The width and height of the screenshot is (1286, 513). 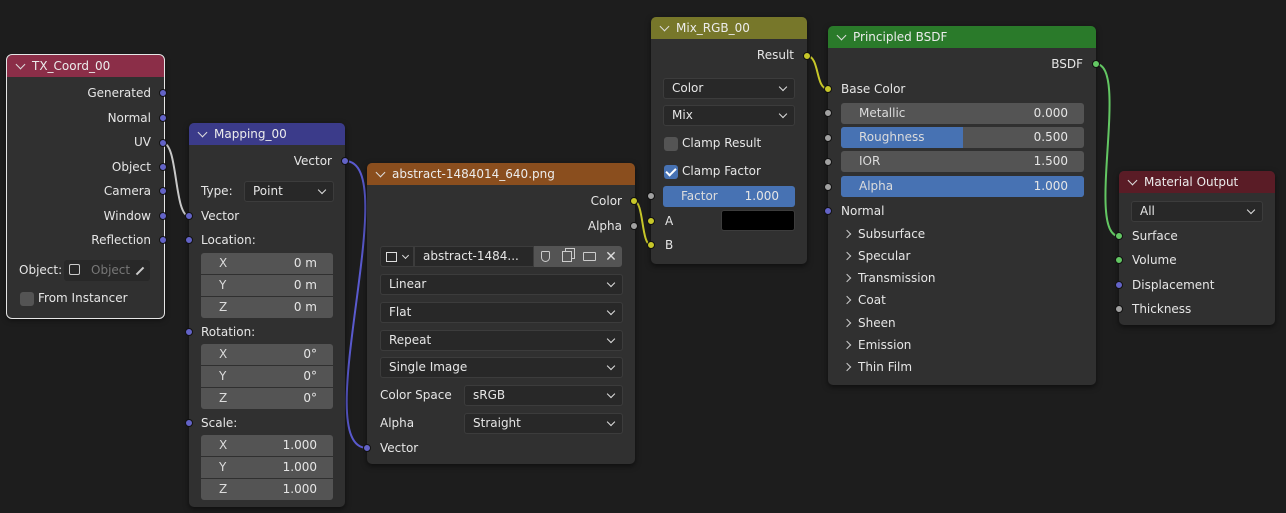 What do you see at coordinates (163, 240) in the screenshot?
I see `socket-reflection` at bounding box center [163, 240].